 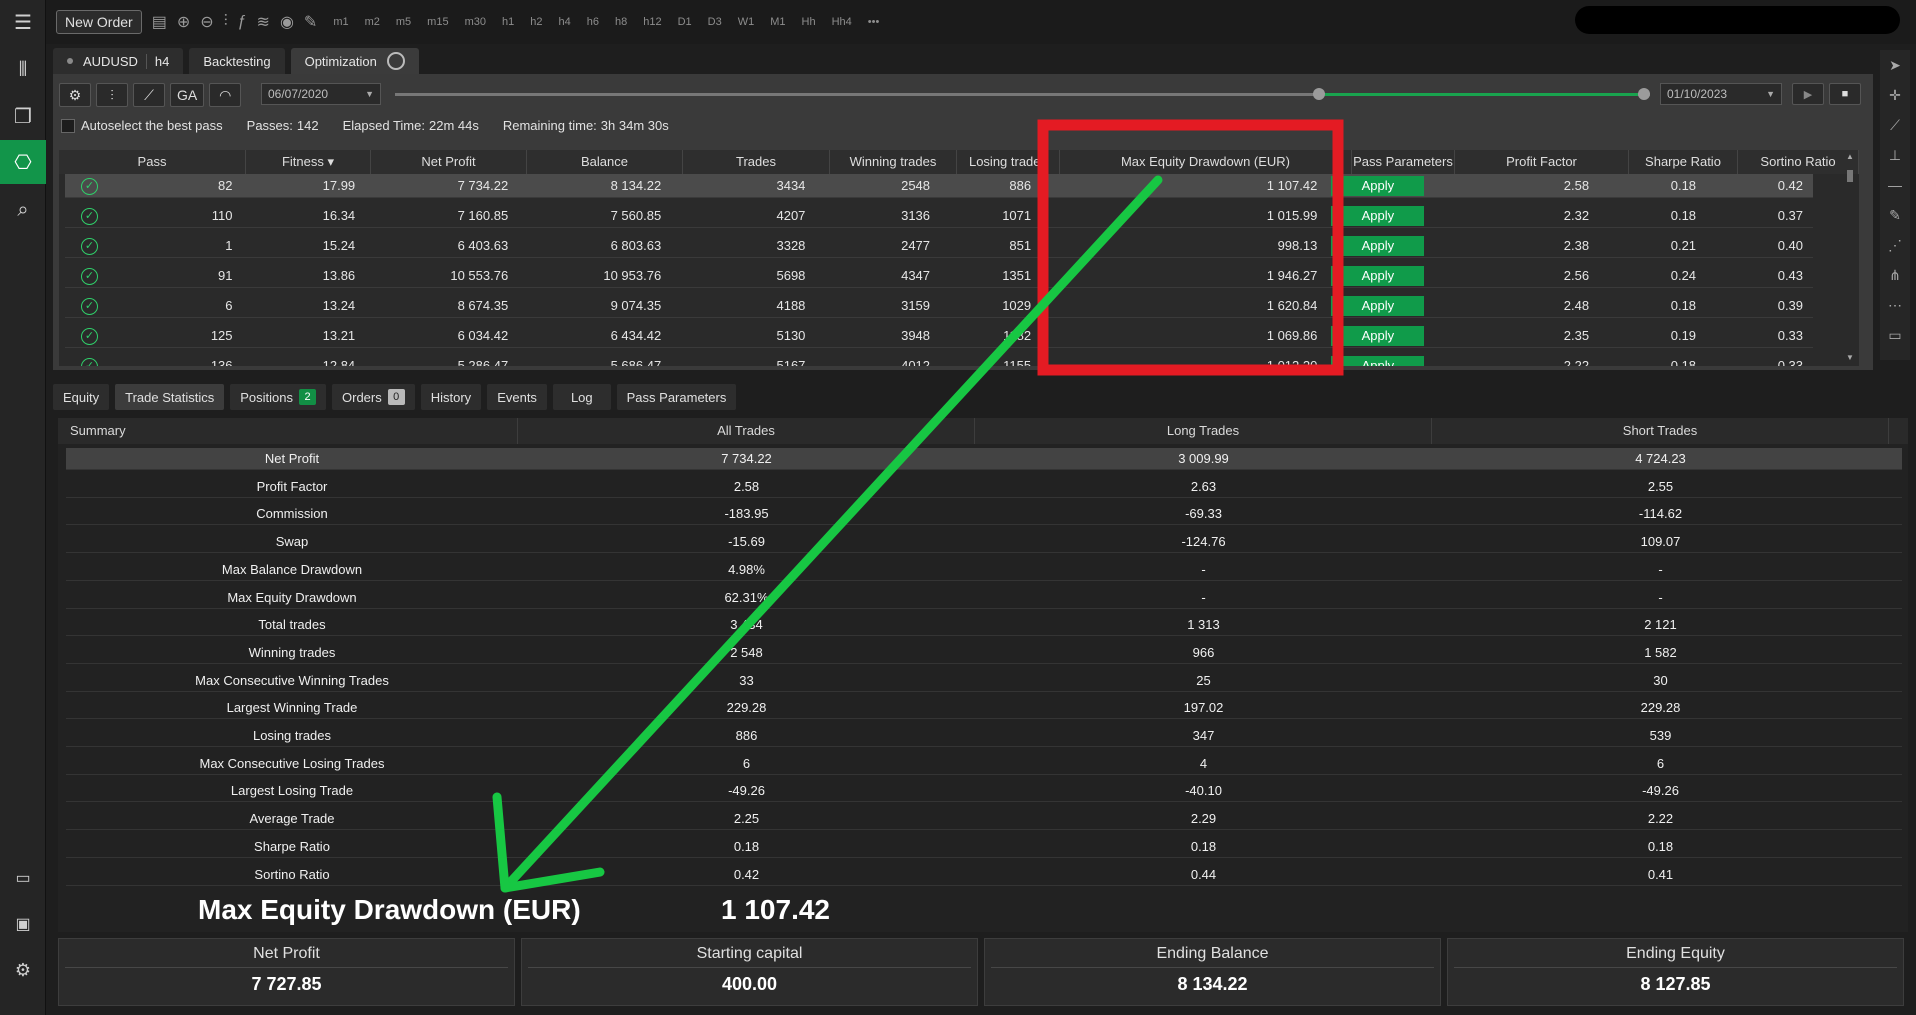 What do you see at coordinates (372, 22) in the screenshot?
I see `timeframe-m2: m2` at bounding box center [372, 22].